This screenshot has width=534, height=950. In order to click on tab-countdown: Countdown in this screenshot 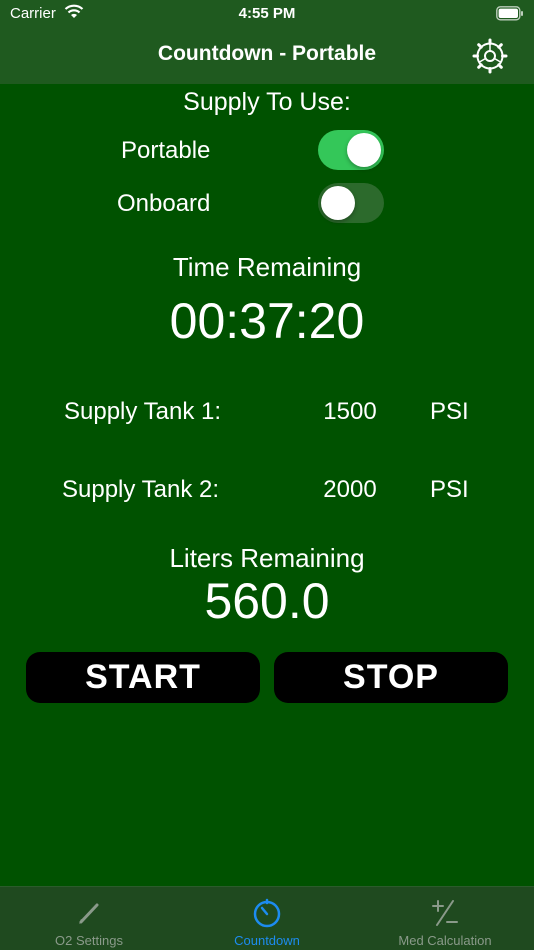, I will do `click(267, 918)`.